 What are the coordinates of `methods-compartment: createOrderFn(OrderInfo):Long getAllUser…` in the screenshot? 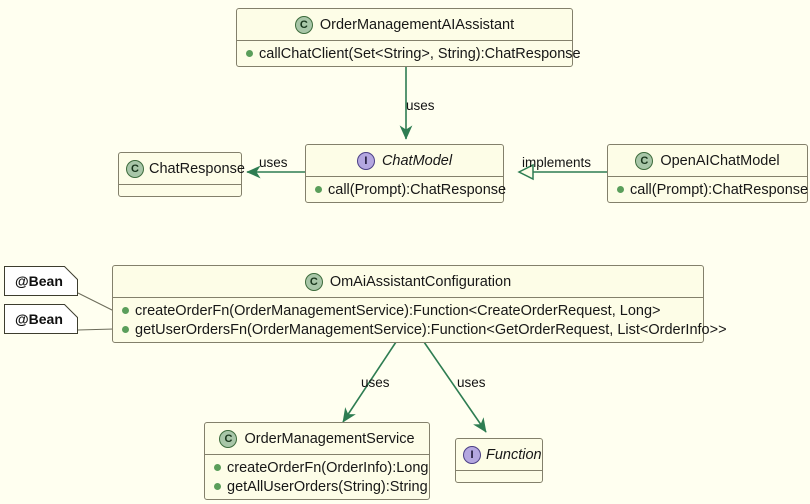 It's located at (317, 476).